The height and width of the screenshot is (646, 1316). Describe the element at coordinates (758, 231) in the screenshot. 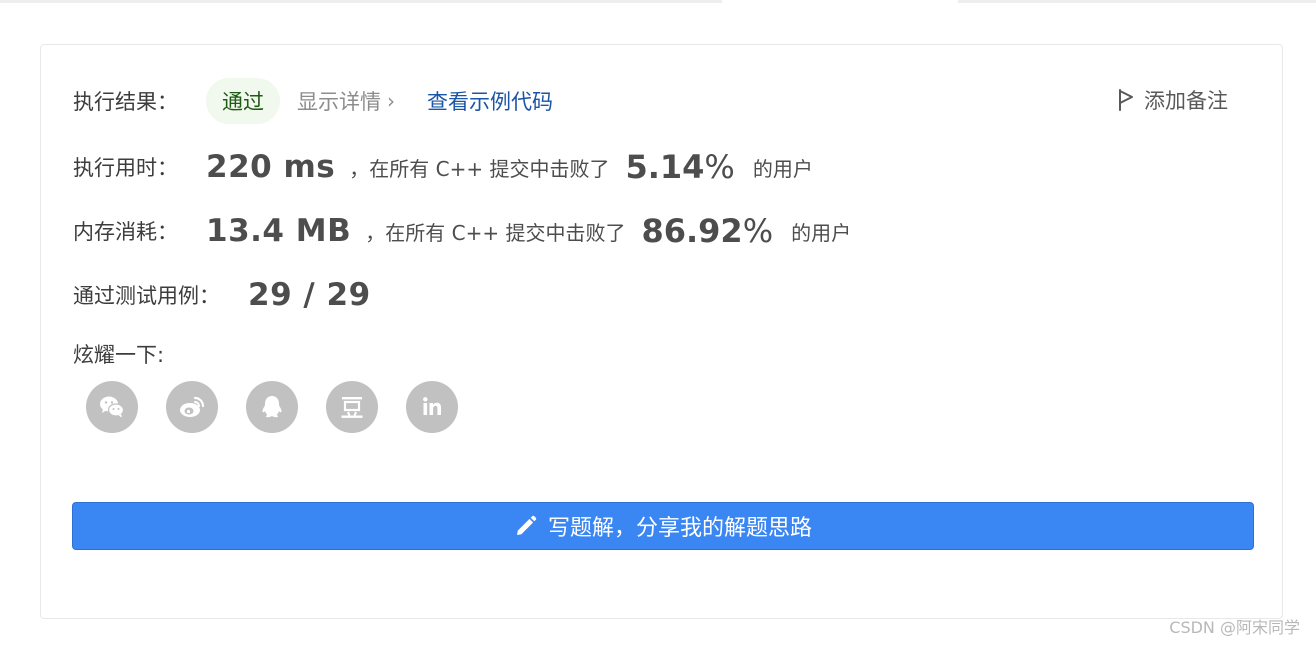

I see `memory-percent-sign: %` at that location.